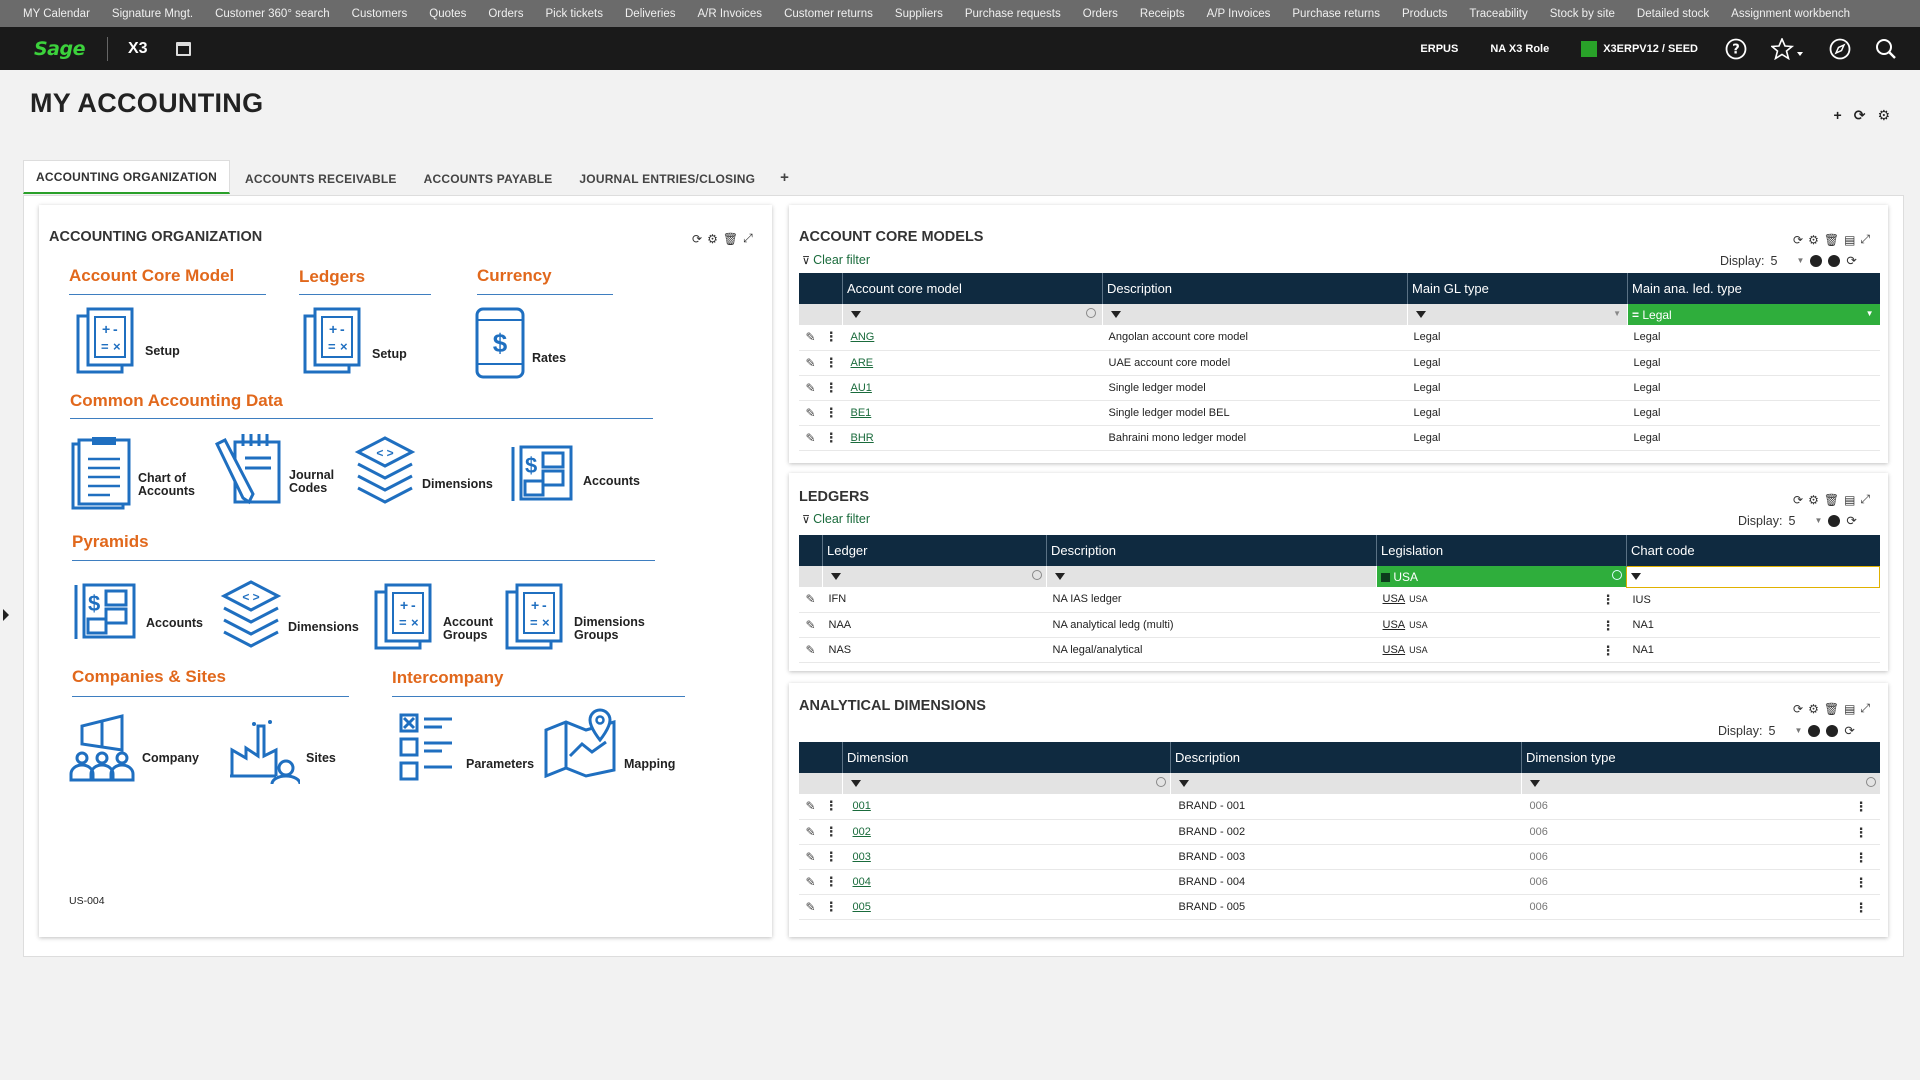 This screenshot has height=1080, width=1920. I want to click on col-dimension: Dimension, so click(1006, 757).